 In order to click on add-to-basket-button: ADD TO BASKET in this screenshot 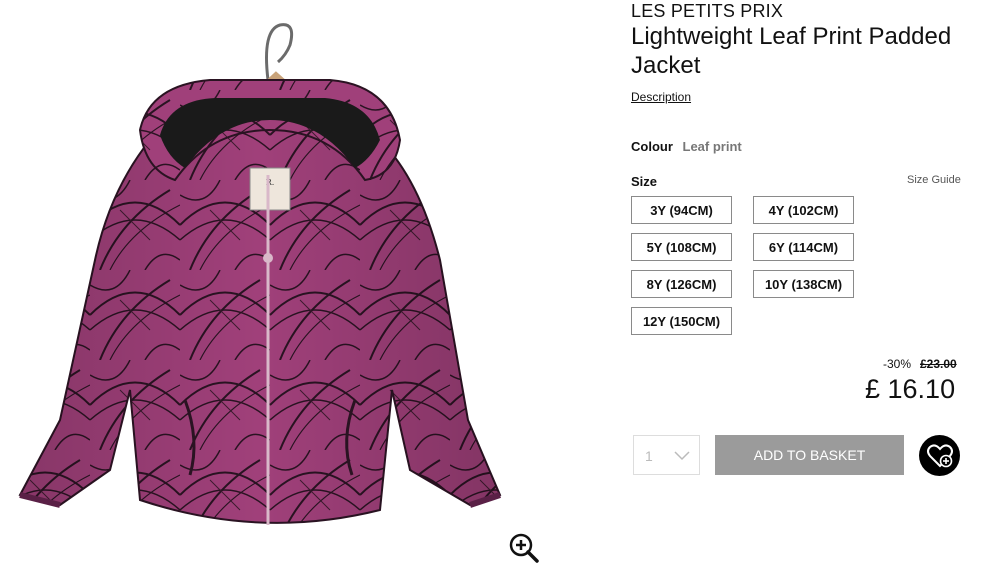, I will do `click(809, 455)`.